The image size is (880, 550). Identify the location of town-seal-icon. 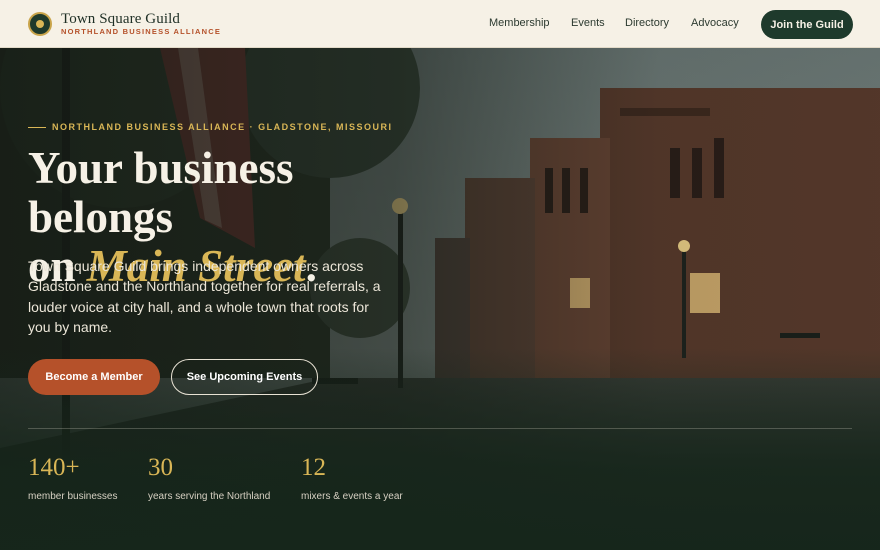
(40, 24).